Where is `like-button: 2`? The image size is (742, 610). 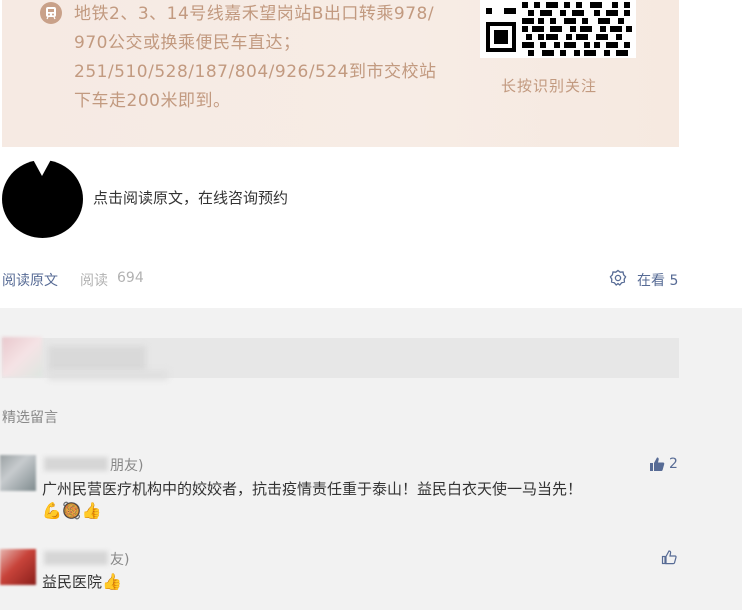 like-button: 2 is located at coordinates (663, 464).